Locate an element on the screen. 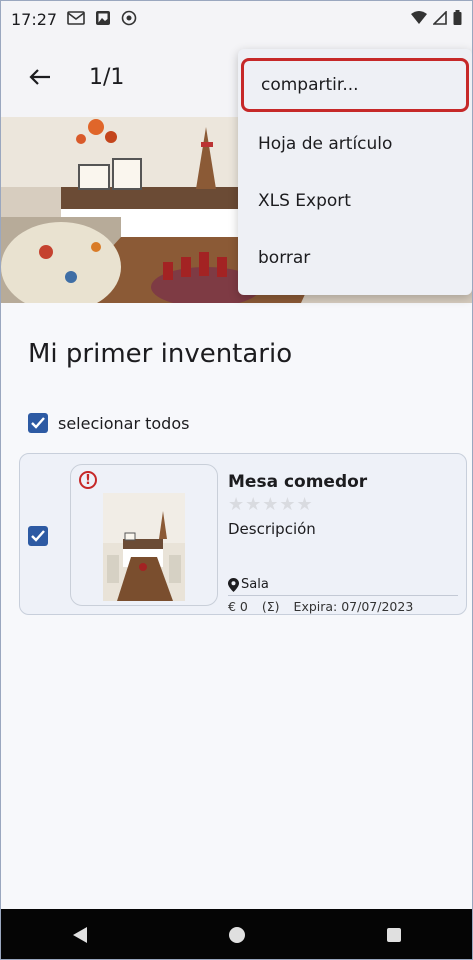  item-thumbnail: ! is located at coordinates (144, 535).